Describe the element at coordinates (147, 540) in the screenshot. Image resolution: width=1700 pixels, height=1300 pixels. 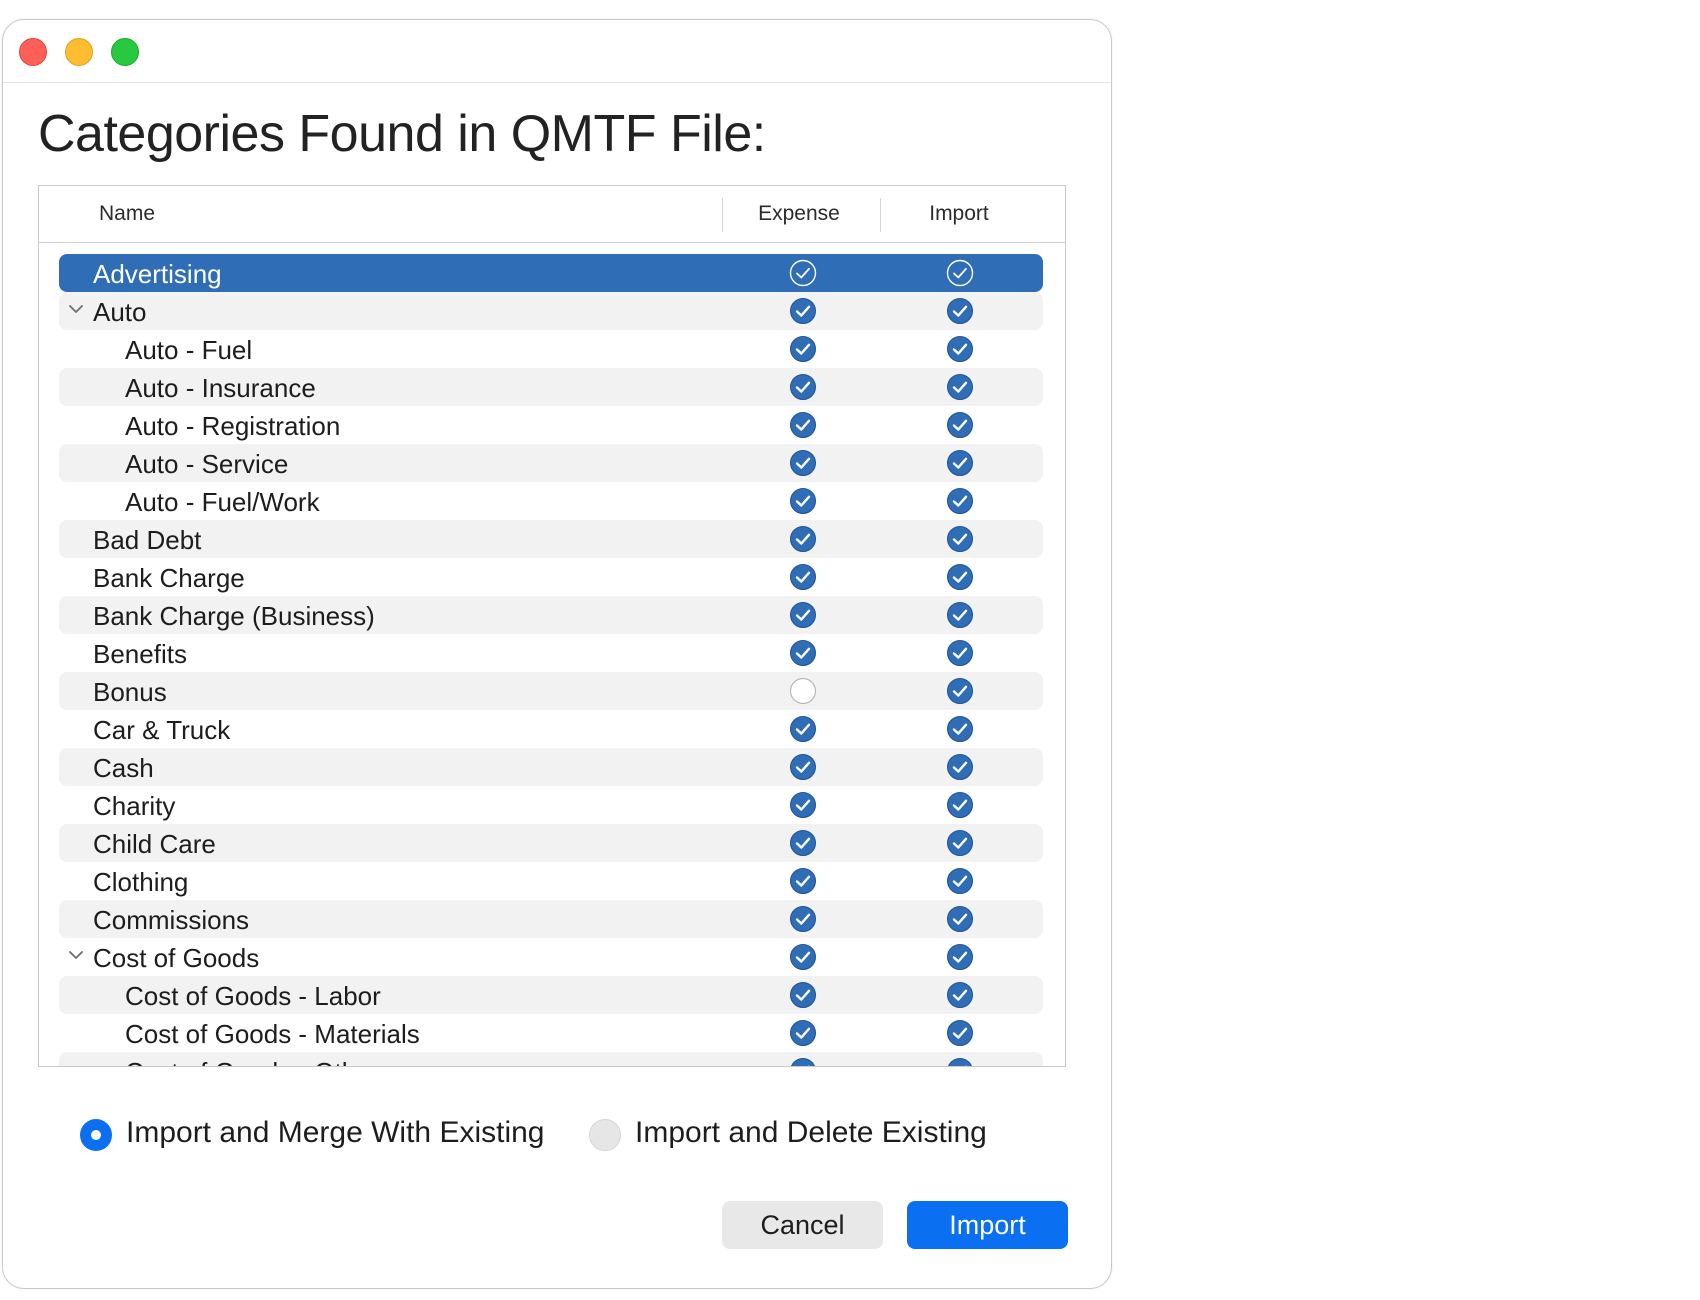
I see `category-name: Bad Debt` at that location.